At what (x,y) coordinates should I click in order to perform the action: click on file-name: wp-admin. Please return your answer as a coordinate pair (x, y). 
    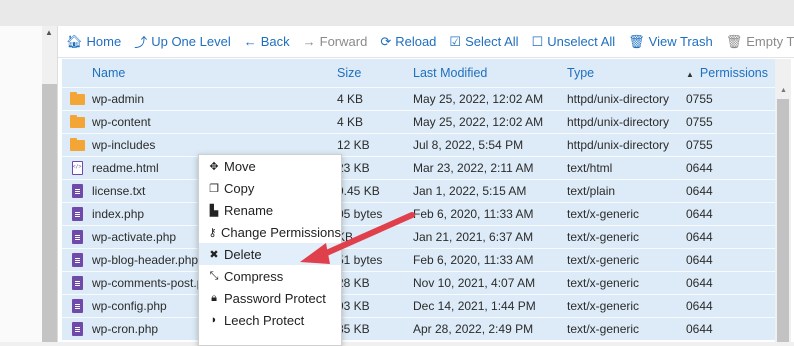
    Looking at the image, I should click on (118, 99).